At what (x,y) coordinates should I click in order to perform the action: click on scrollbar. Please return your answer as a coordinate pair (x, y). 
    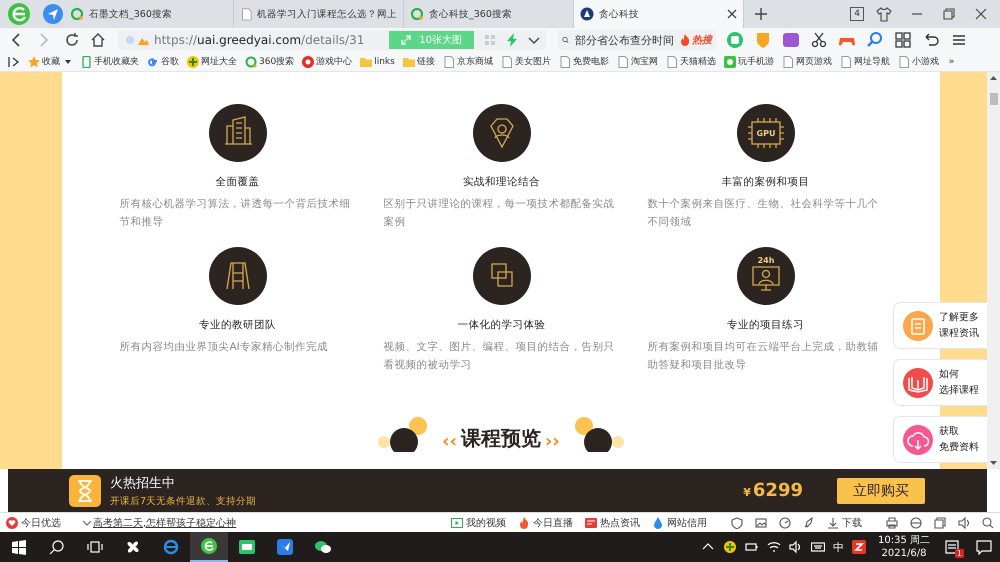
    Looking at the image, I should click on (993, 270).